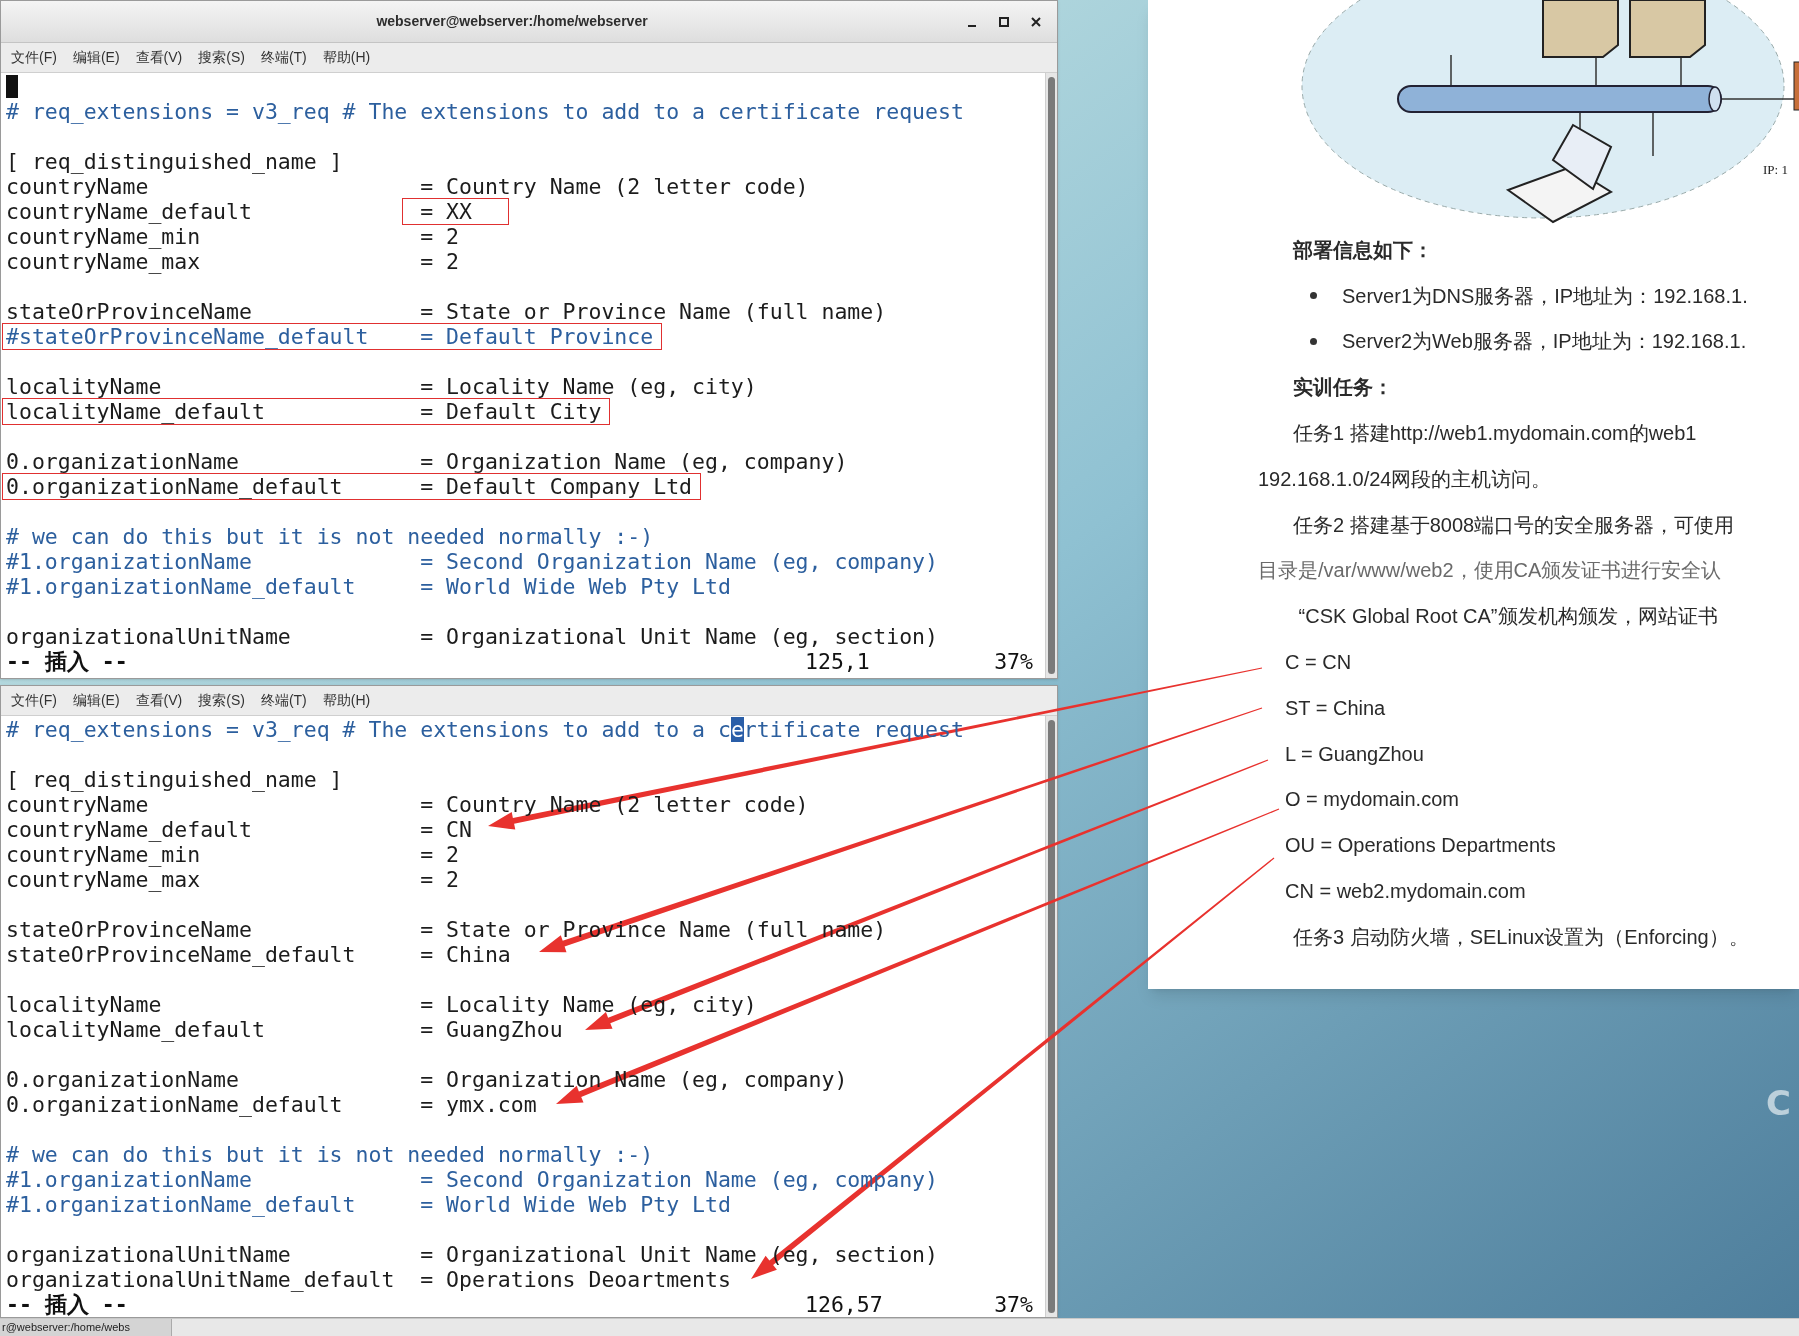  Describe the element at coordinates (1405, 891) in the screenshot. I see `certificate-field: CN = web2.mydomain.com` at that location.